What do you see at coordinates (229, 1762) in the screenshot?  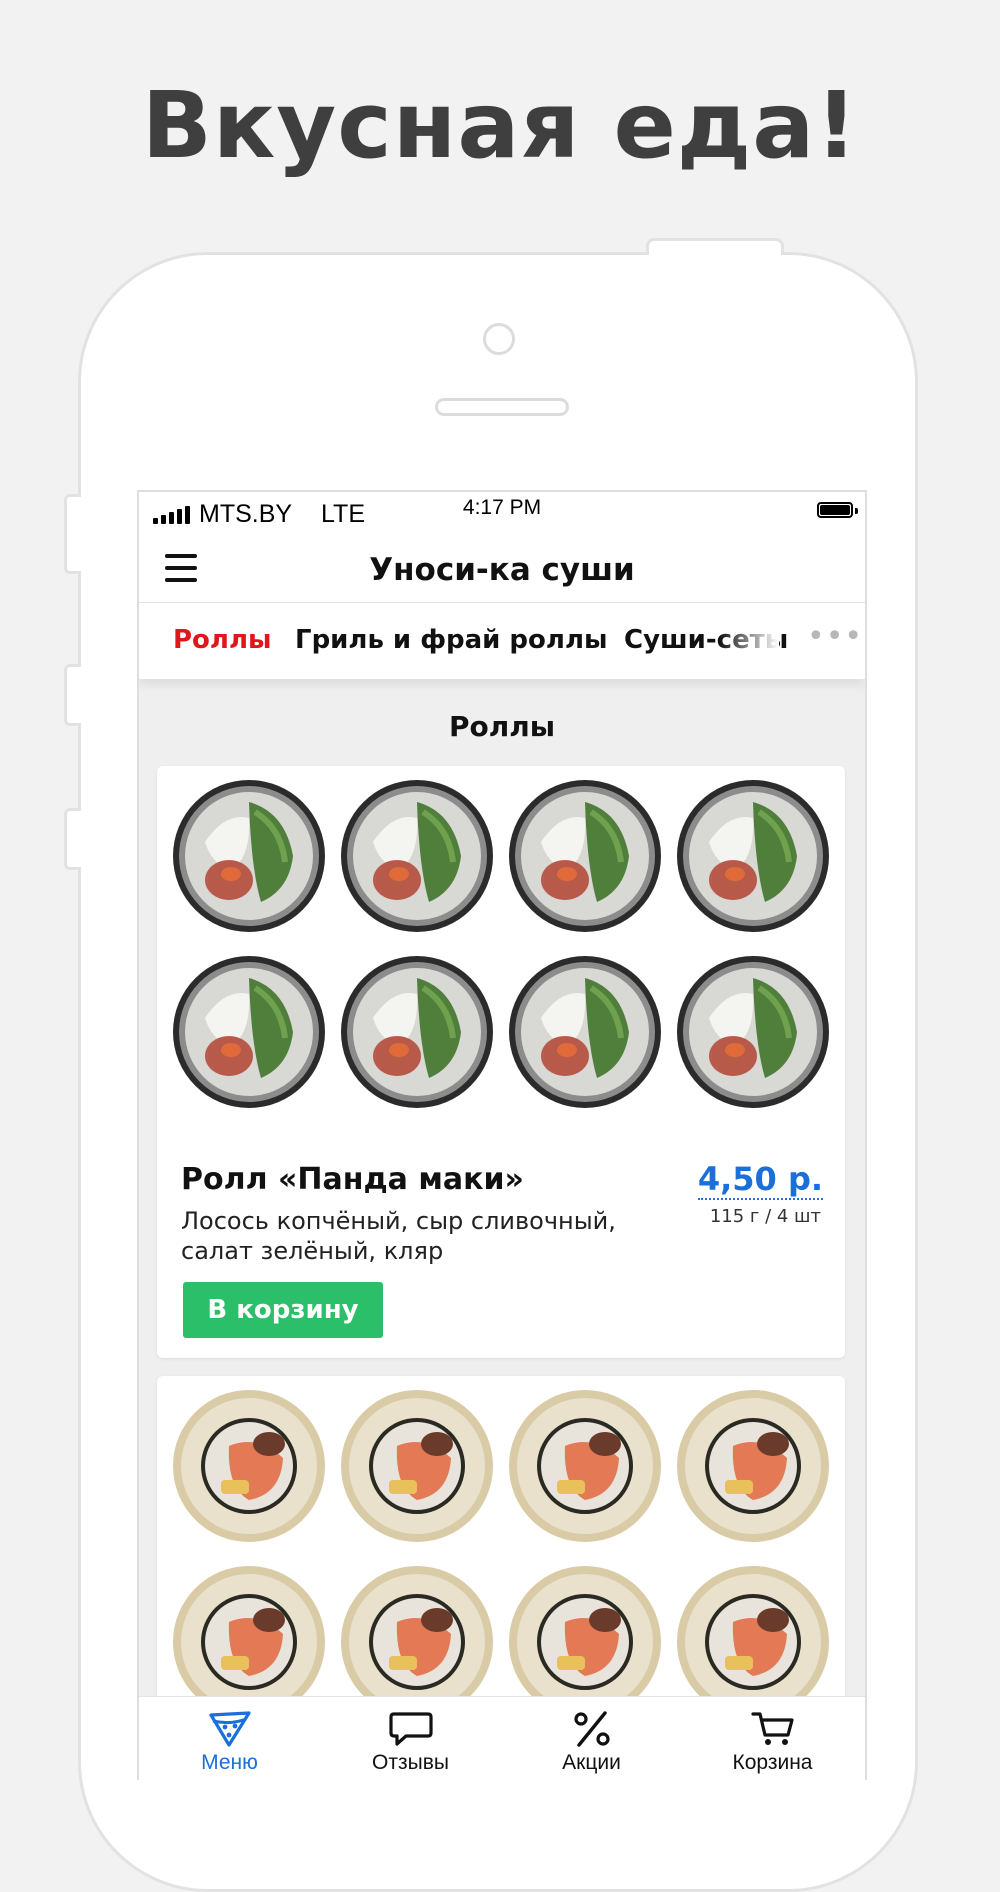 I see `tab-label: Меню` at bounding box center [229, 1762].